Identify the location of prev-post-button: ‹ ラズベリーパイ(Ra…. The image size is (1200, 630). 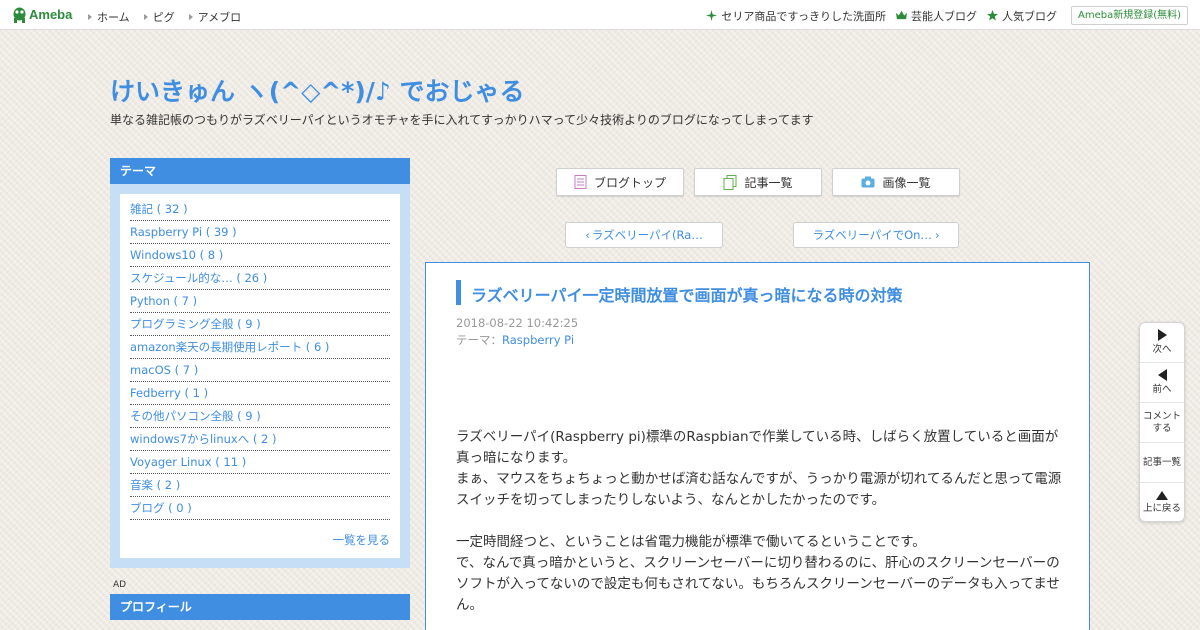
(644, 235).